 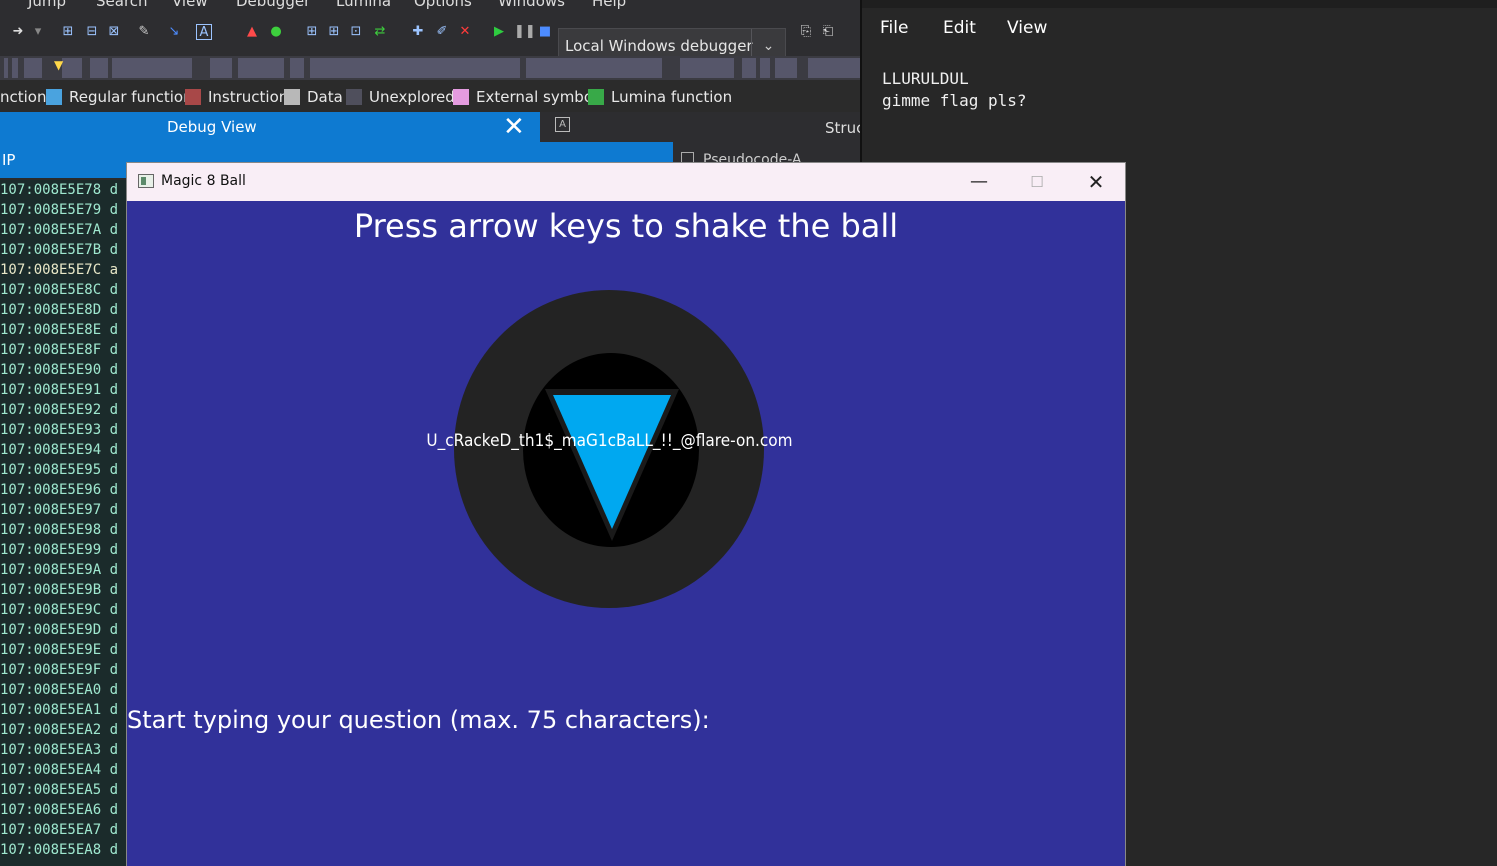 I want to click on menu-jump: Jump, so click(x=47, y=5).